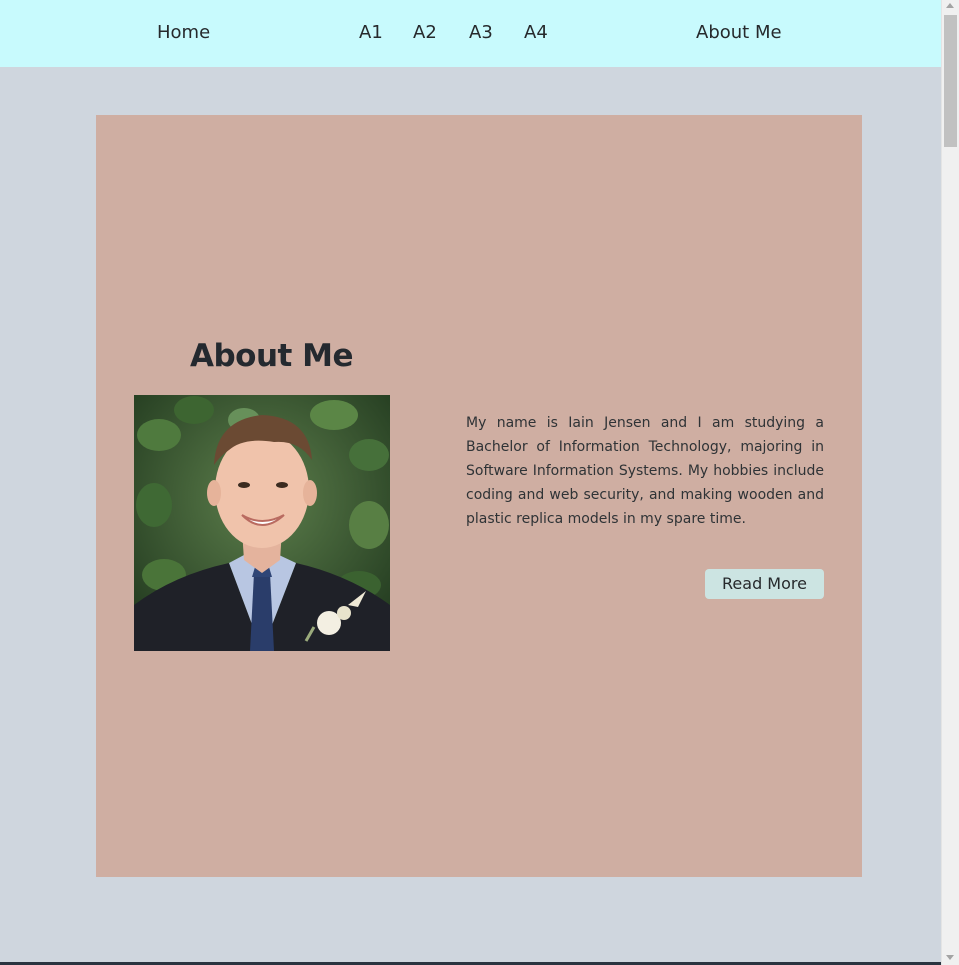 The width and height of the screenshot is (959, 965). What do you see at coordinates (536, 33) in the screenshot?
I see `nav-link-a4: A4` at bounding box center [536, 33].